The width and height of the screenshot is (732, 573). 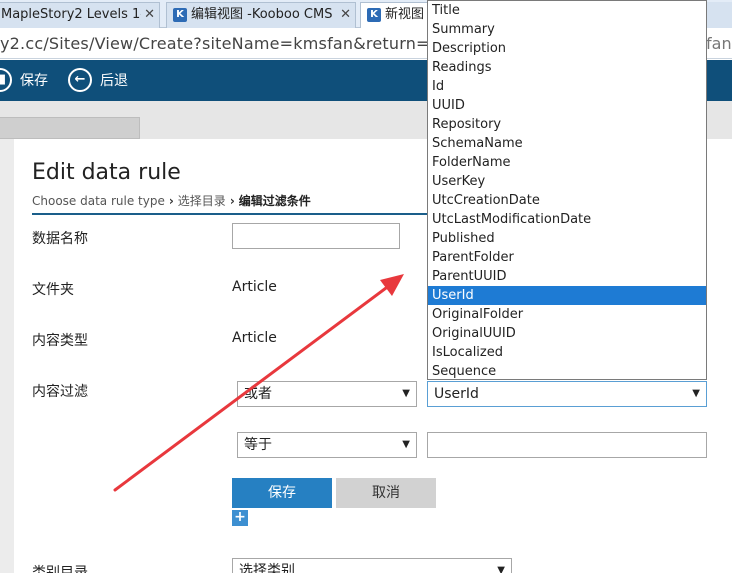 What do you see at coordinates (567, 394) in the screenshot?
I see `field-select: UserId ▼` at bounding box center [567, 394].